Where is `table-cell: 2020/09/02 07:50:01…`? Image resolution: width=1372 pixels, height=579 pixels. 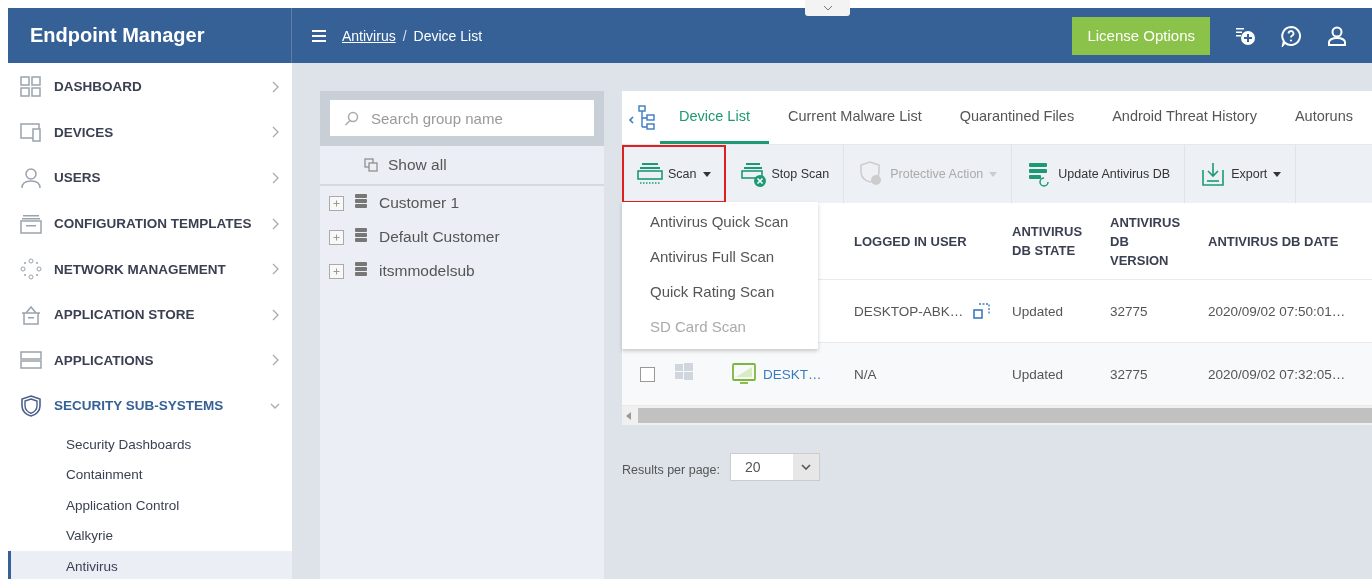
table-cell: 2020/09/02 07:50:01… is located at coordinates (1277, 311).